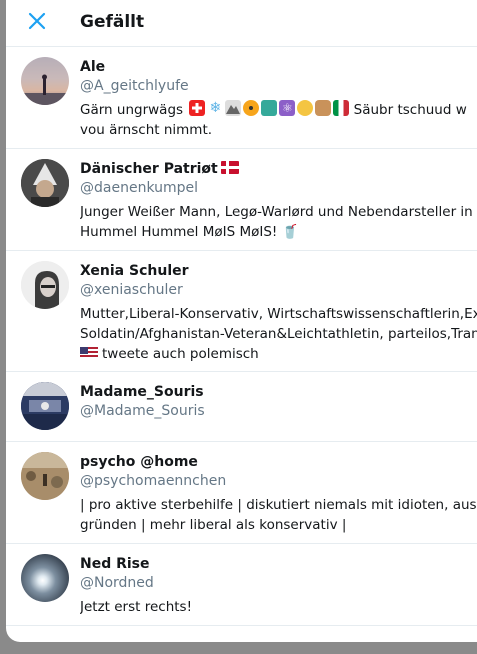  Describe the element at coordinates (323, 108) in the screenshot. I see `dog-icon` at that location.